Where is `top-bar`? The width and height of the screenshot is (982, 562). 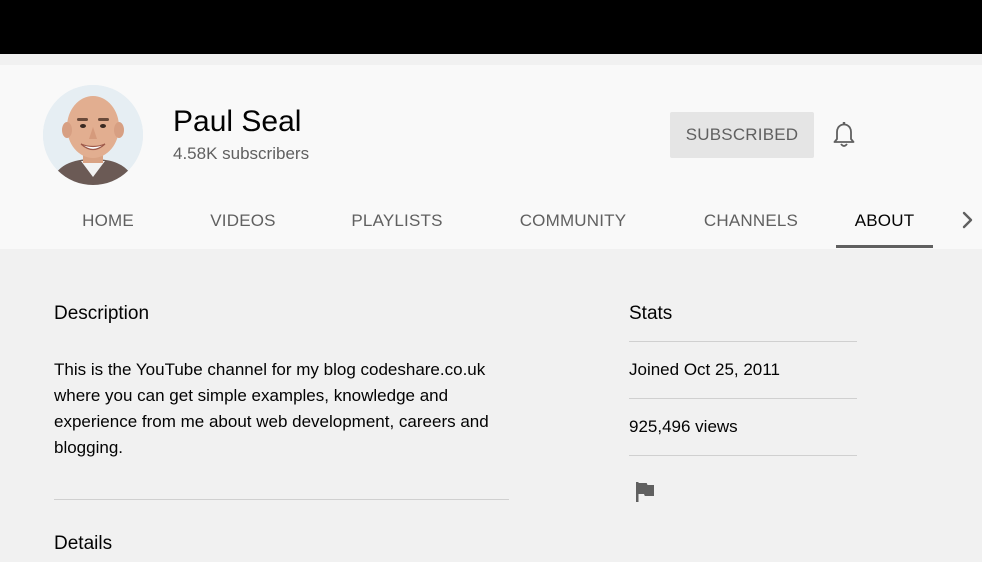
top-bar is located at coordinates (491, 27).